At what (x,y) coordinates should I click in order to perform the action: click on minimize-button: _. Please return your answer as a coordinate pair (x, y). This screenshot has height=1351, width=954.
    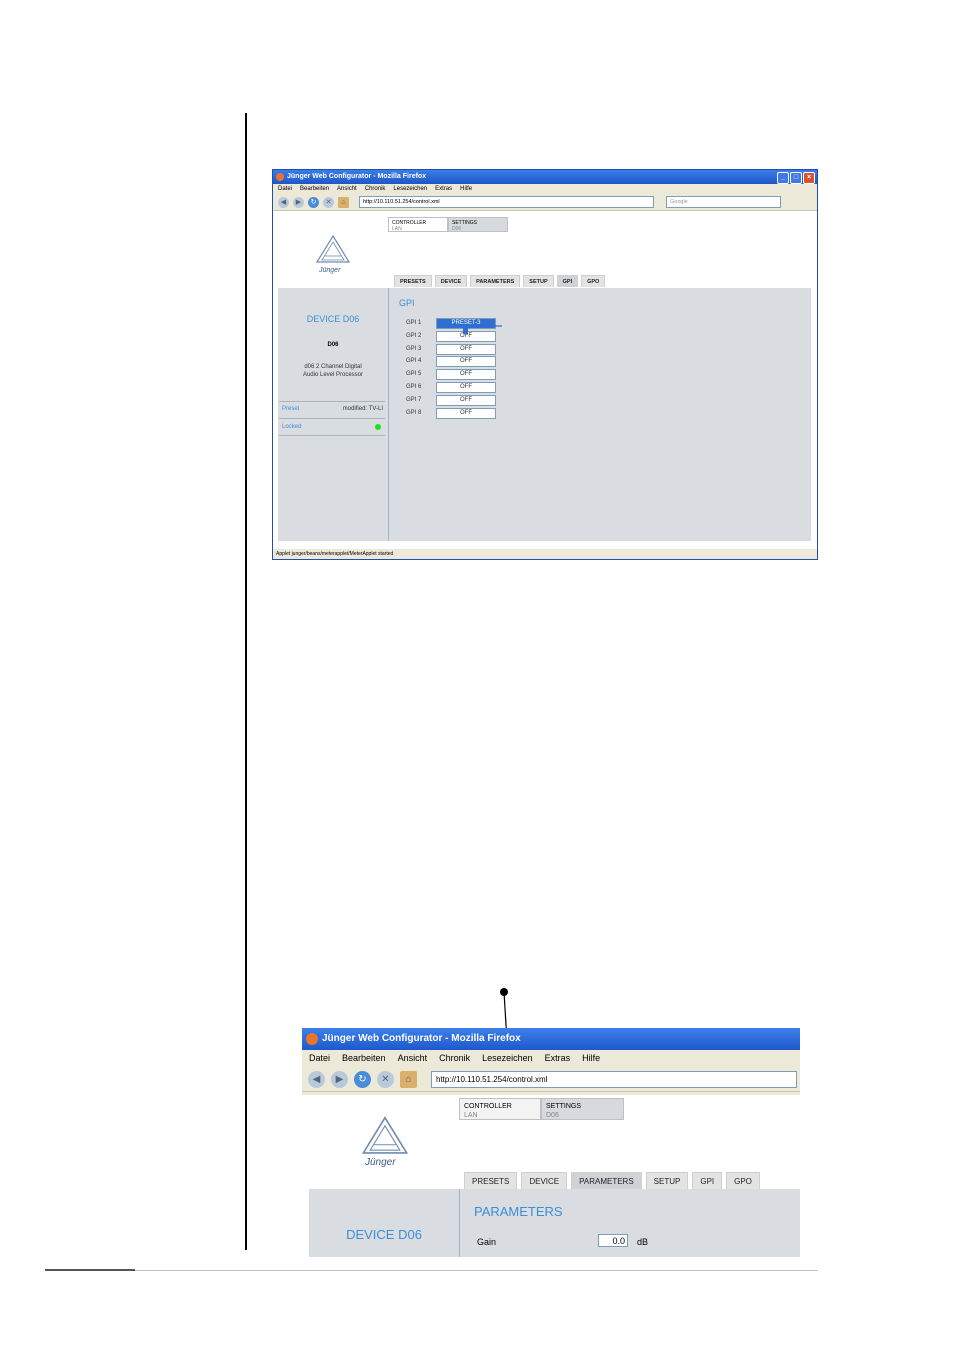
    Looking at the image, I should click on (783, 178).